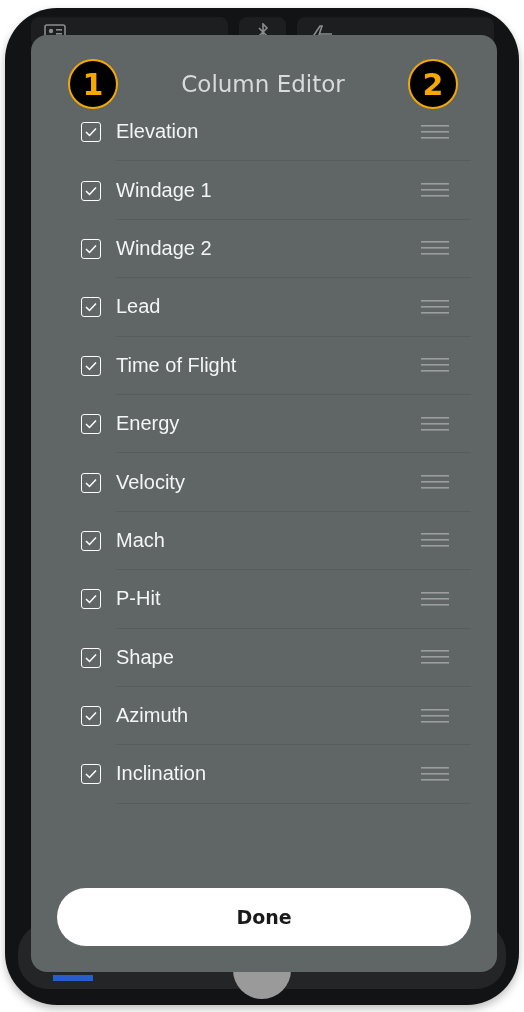 The image size is (524, 1012). I want to click on callout-badge: 2, so click(433, 84).